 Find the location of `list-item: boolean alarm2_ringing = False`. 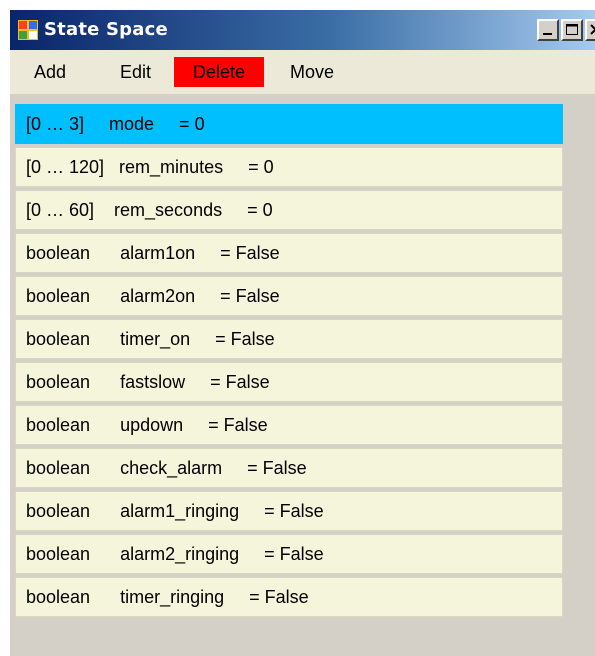

list-item: boolean alarm2_ringing = False is located at coordinates (289, 554).